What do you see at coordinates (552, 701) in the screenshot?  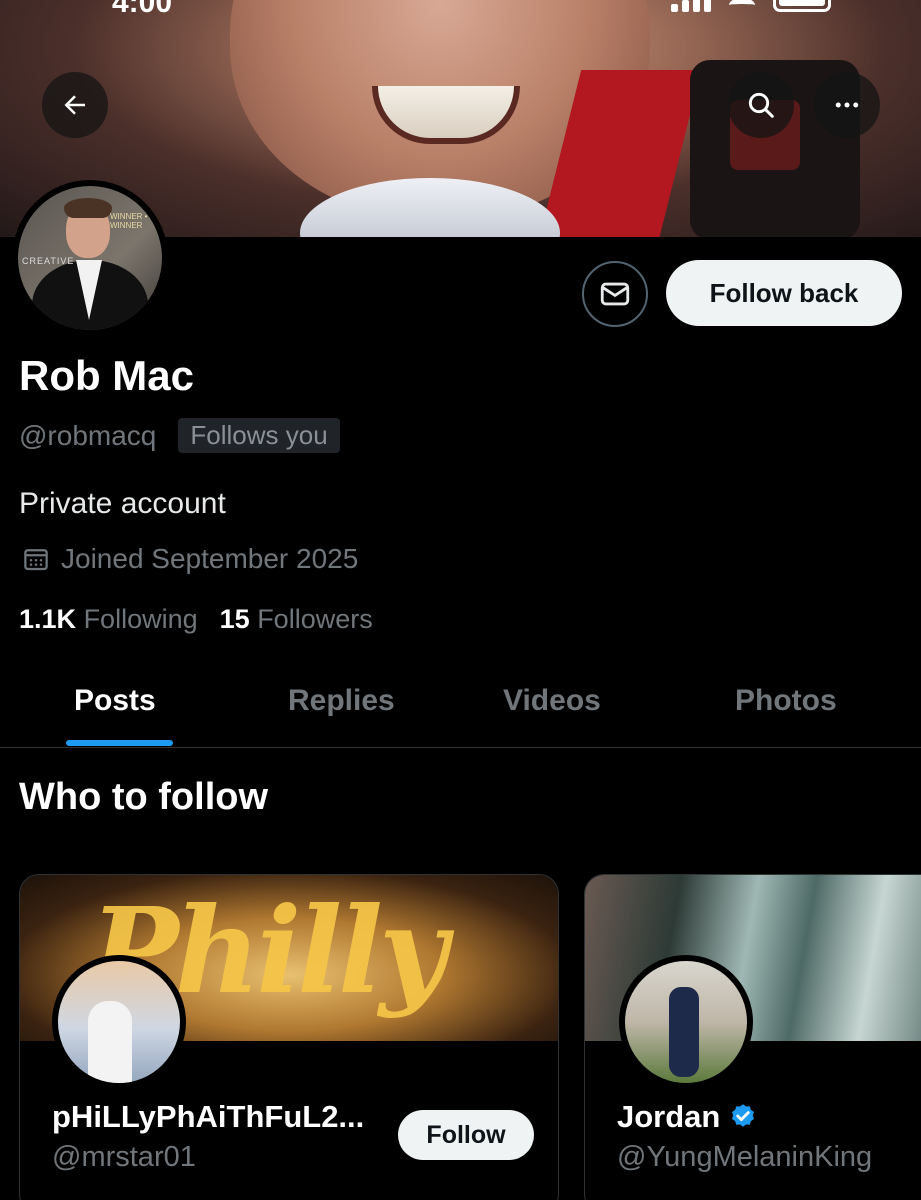 I see `tab-videos: Videos` at bounding box center [552, 701].